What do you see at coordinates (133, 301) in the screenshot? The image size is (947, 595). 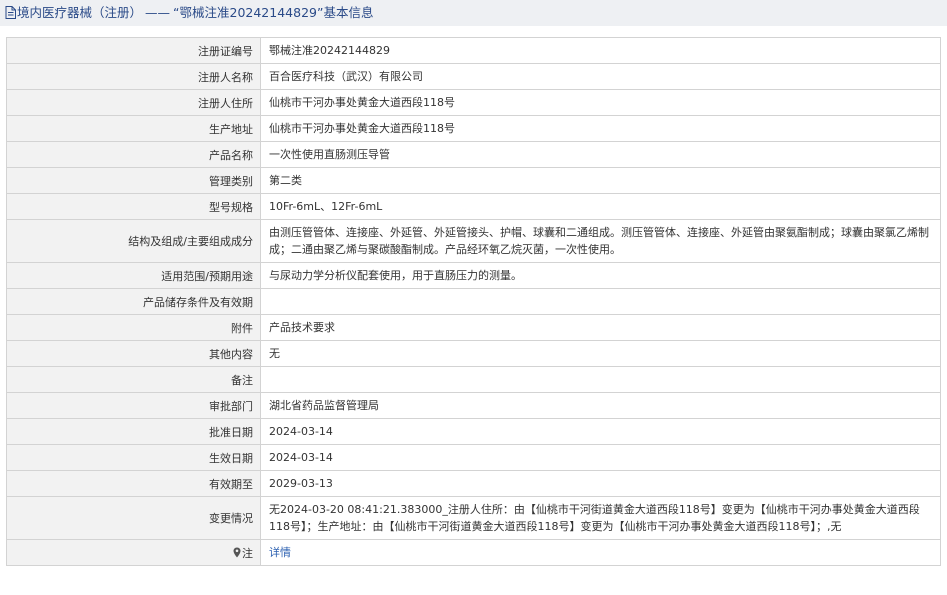 I see `row-label: 产品储存条件及有效期` at bounding box center [133, 301].